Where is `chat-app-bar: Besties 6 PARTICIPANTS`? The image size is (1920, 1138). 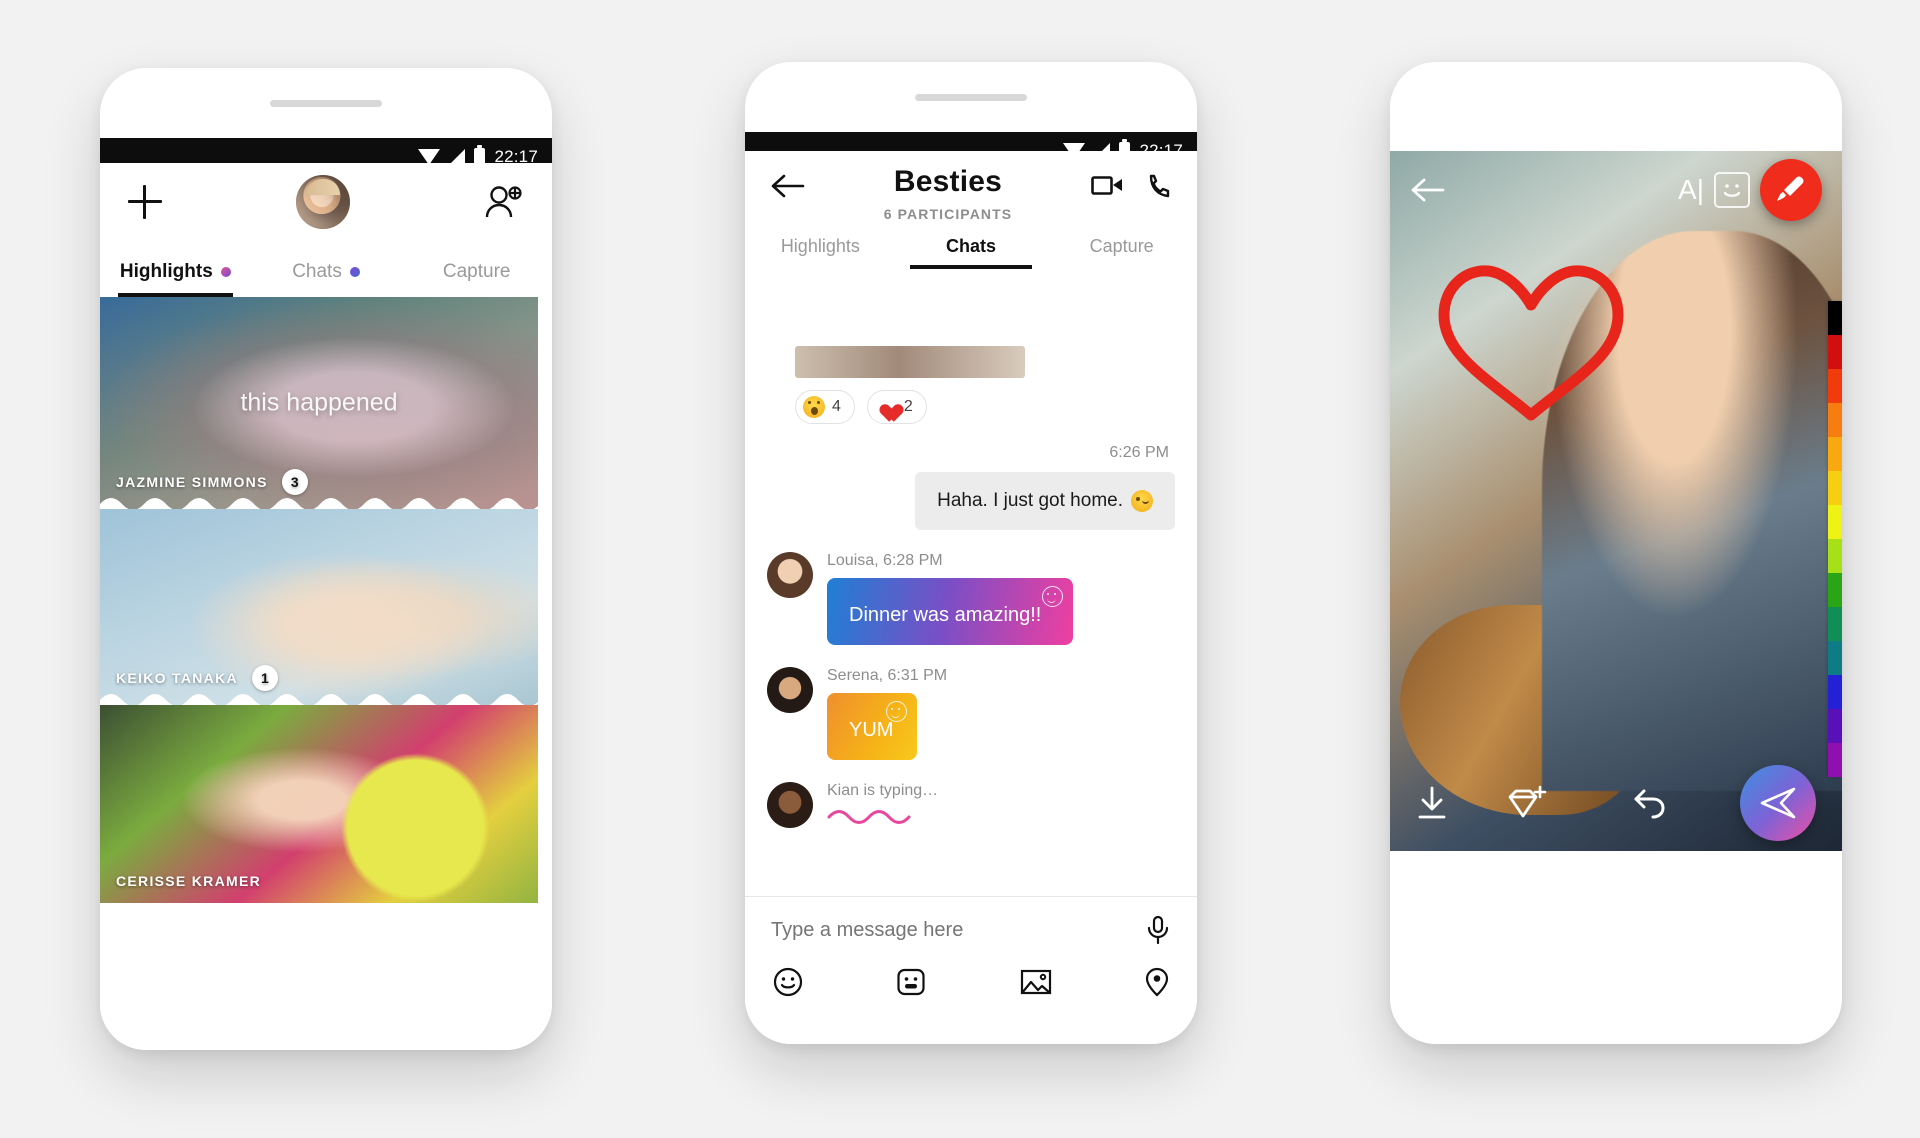
chat-app-bar: Besties 6 PARTICIPANTS is located at coordinates (971, 186).